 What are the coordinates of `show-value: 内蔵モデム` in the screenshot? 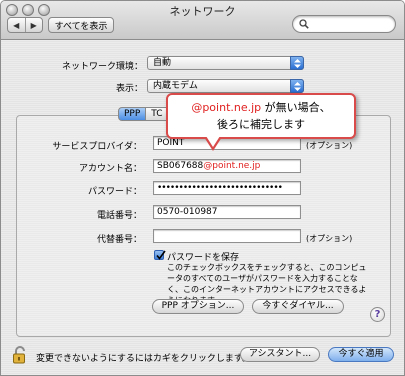 It's located at (175, 86).